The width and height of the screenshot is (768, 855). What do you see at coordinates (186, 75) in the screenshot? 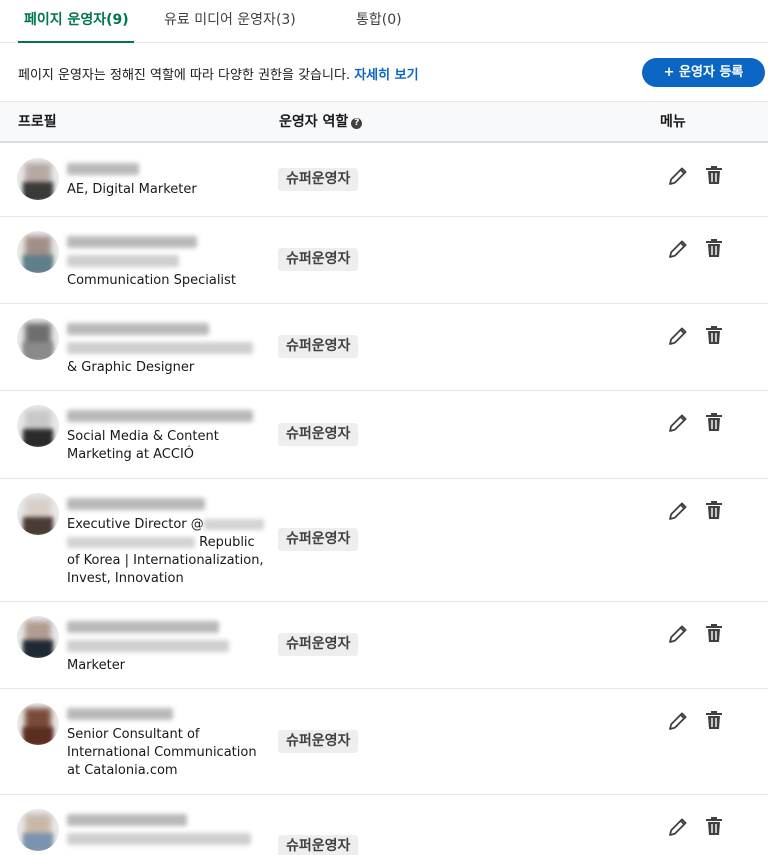
I see `info-description: 페이지 운영자는 정해진 역할에 따라 다양한 권한을 갖습니다.` at bounding box center [186, 75].